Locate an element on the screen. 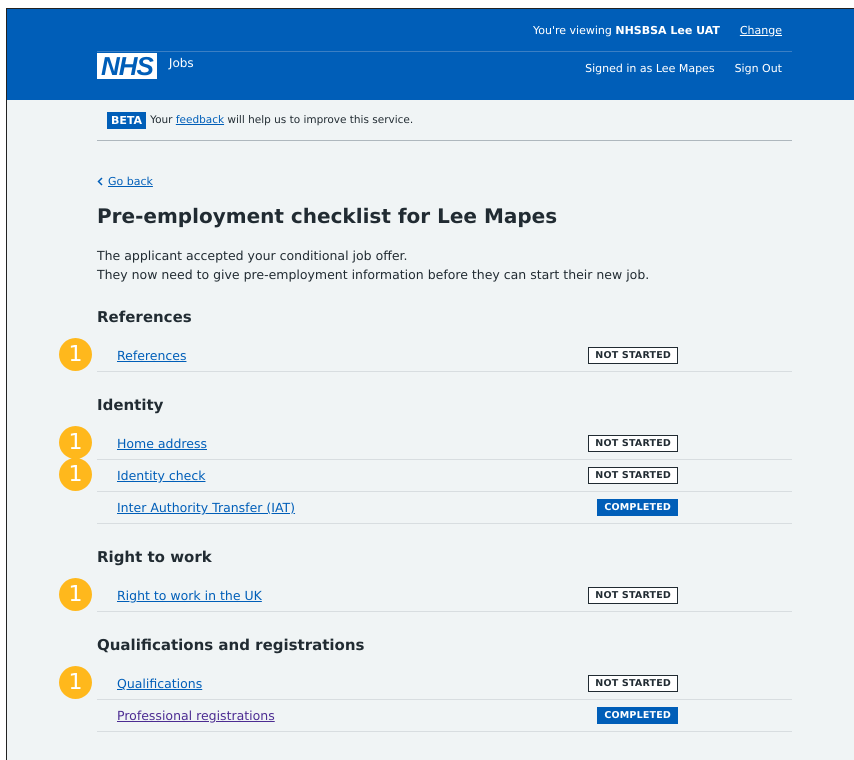  task-link: Home address is located at coordinates (162, 443).